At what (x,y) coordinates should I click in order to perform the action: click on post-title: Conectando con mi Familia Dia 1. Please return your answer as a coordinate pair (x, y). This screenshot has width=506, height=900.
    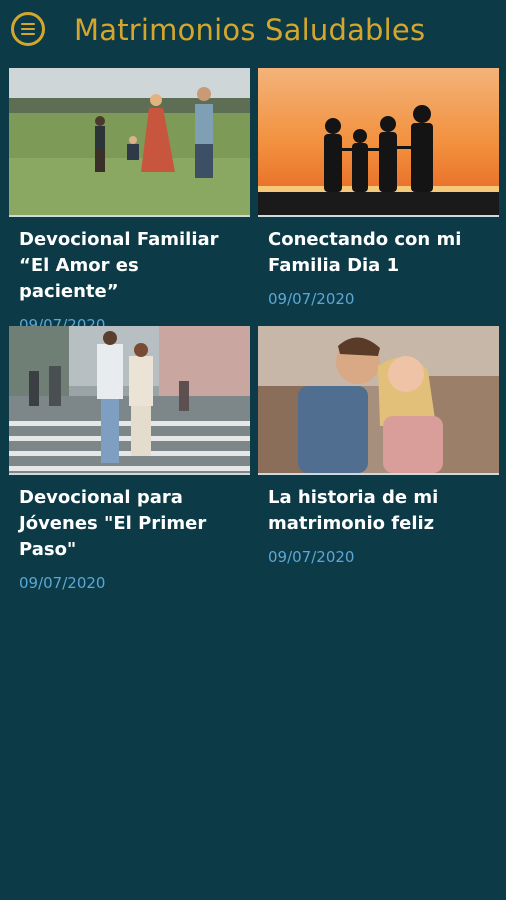
    Looking at the image, I should click on (378, 253).